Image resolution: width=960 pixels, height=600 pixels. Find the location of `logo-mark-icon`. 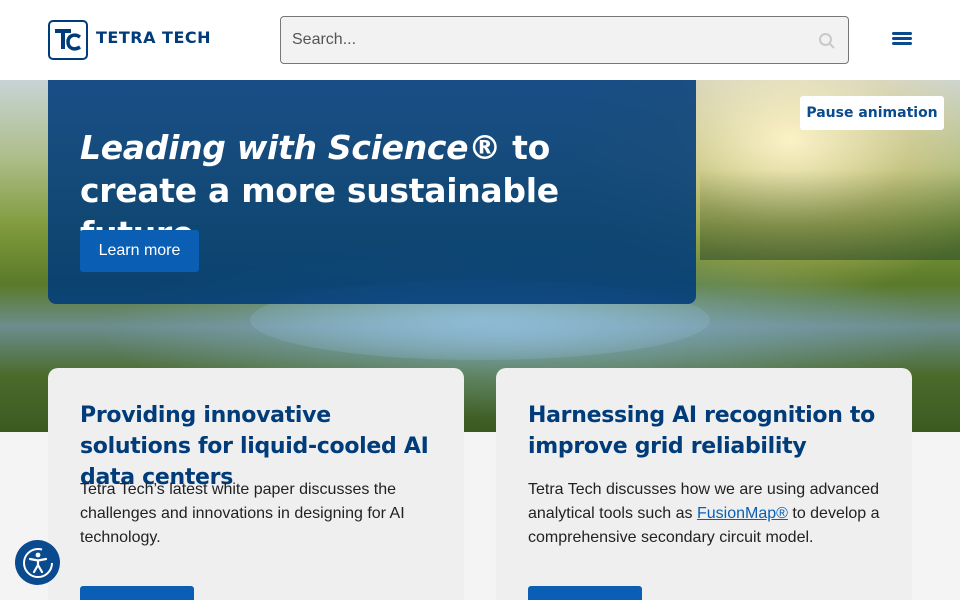

logo-mark-icon is located at coordinates (68, 40).